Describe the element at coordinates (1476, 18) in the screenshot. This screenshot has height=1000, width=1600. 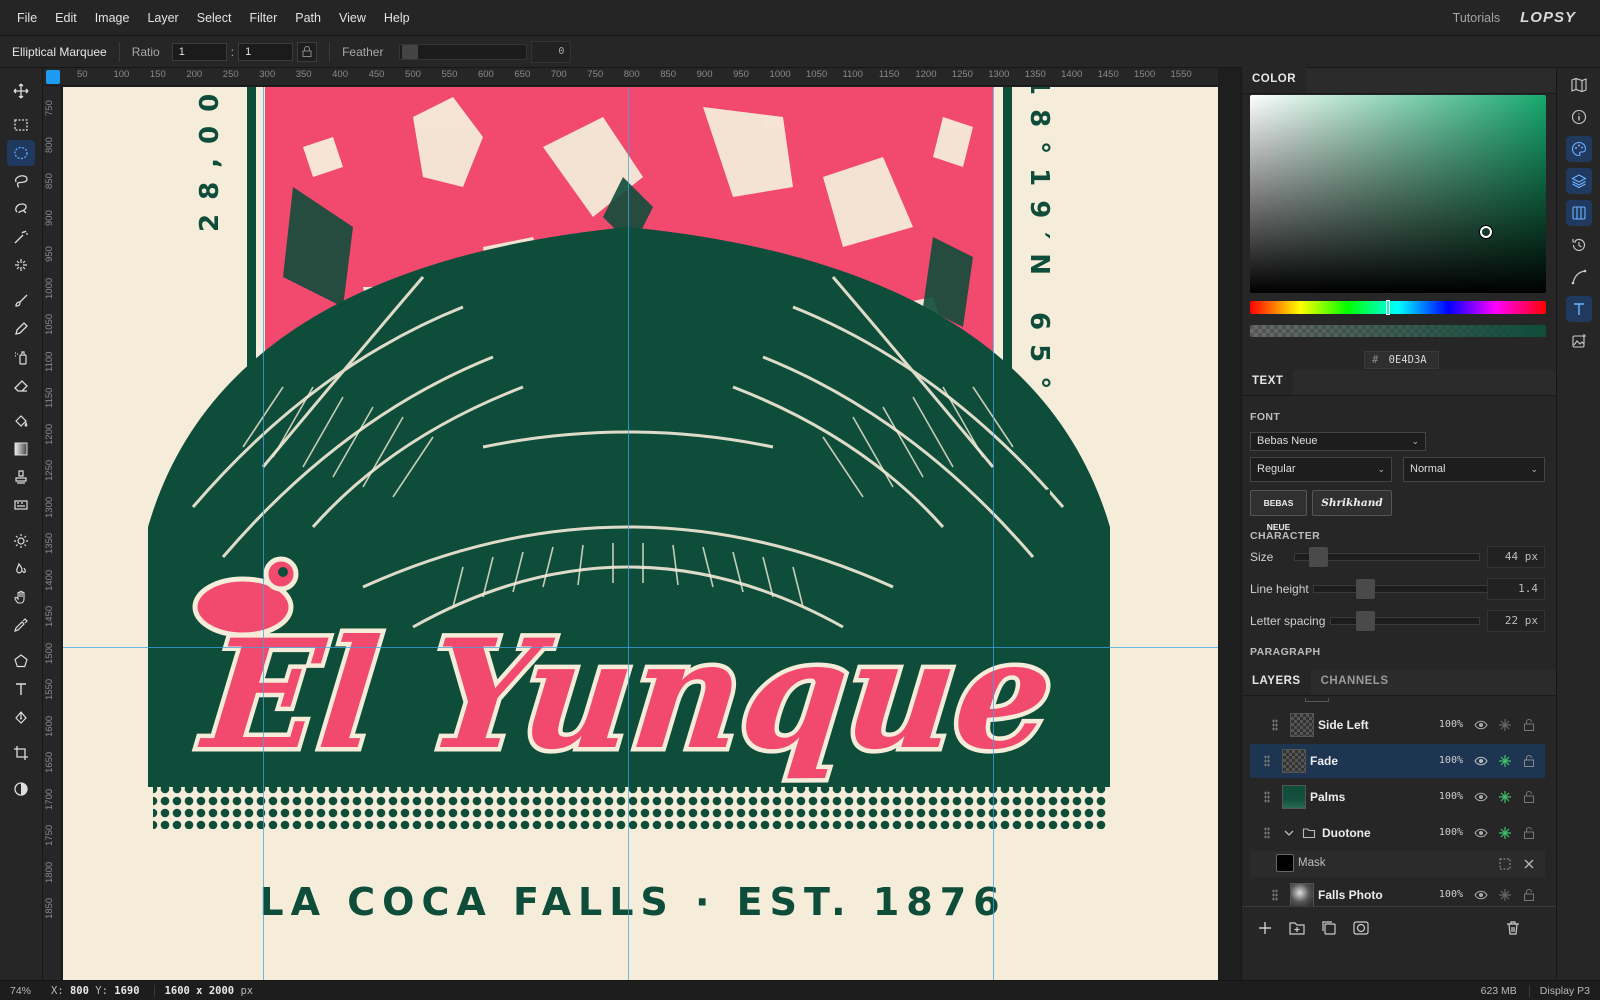
I see `tutorials-link: Tutorials` at that location.